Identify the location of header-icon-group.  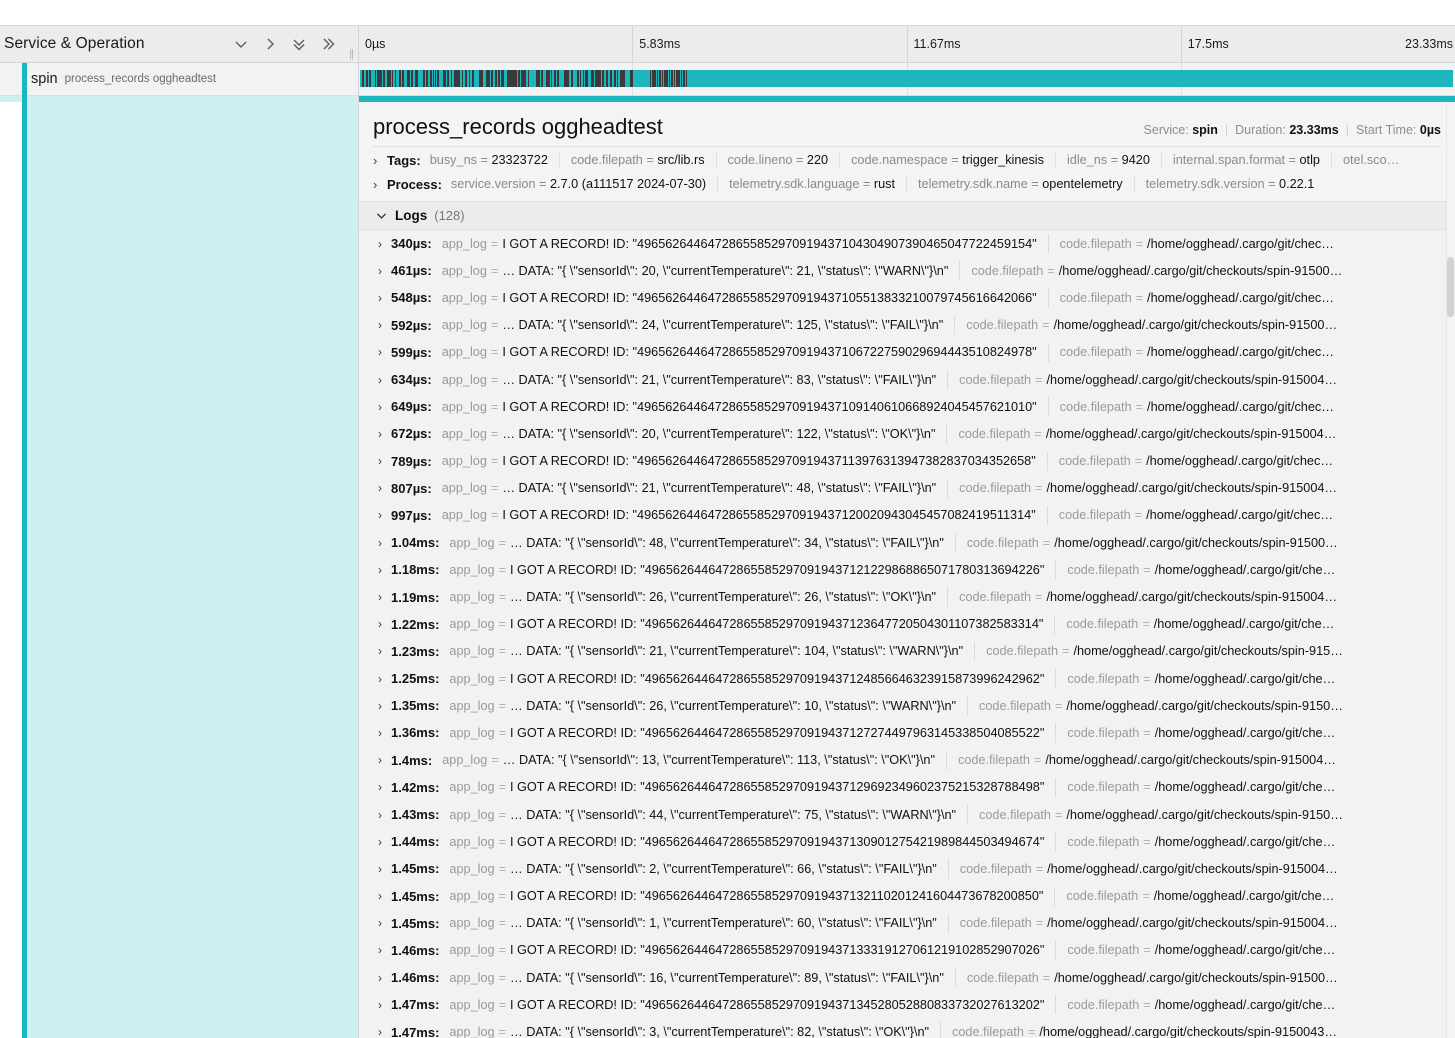
(295, 44).